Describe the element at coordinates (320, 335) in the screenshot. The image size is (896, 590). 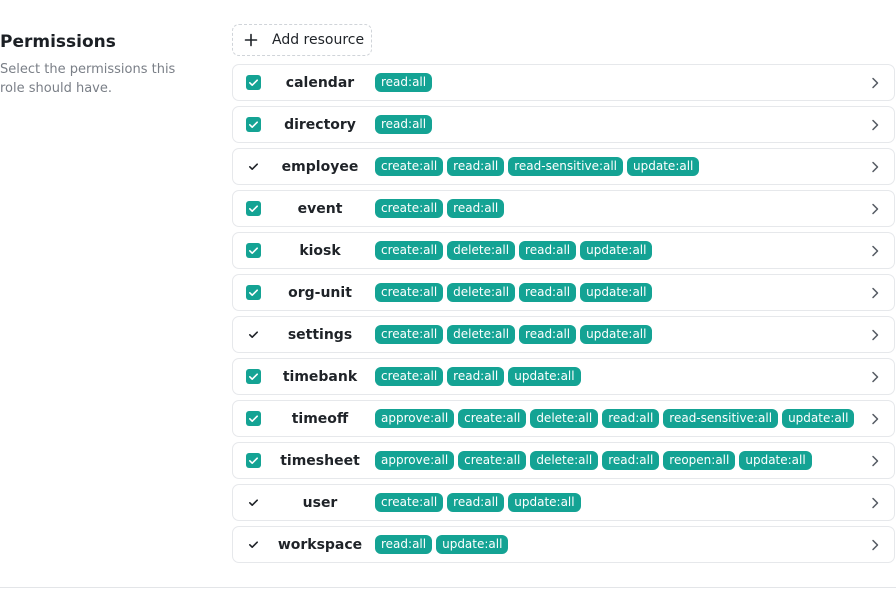
I see `resource-name: settings` at that location.